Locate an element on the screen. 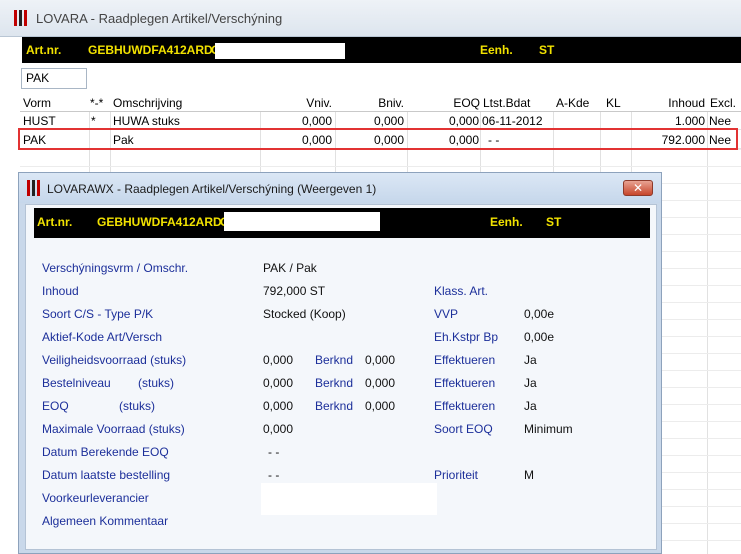 The width and height of the screenshot is (741, 554). bestelniveau-unit: (stuks) is located at coordinates (156, 383).